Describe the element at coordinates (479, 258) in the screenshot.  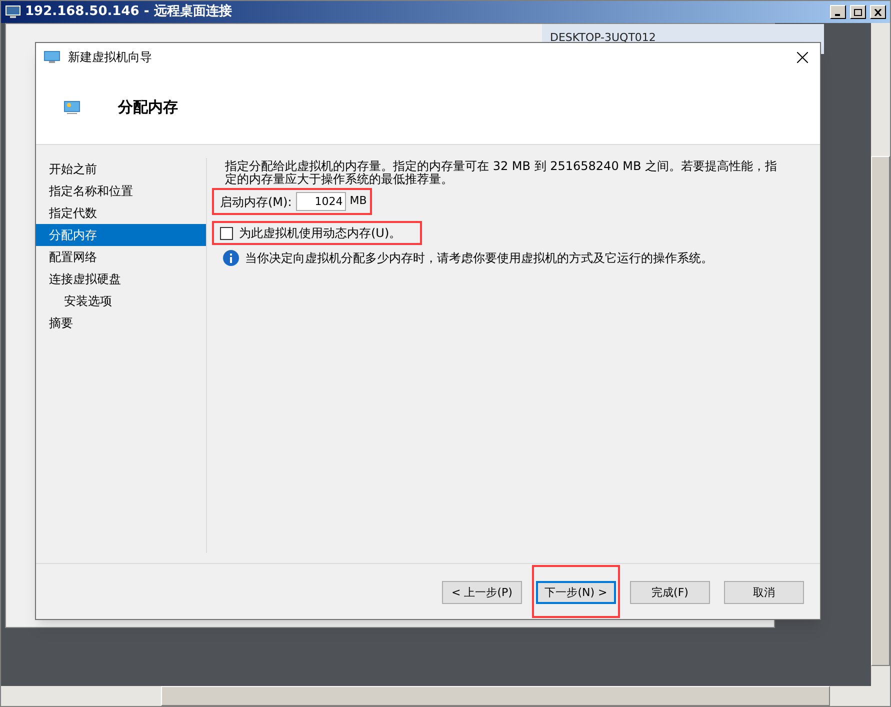
I see `info-text: 当你决定向虚拟机分配多少内存时，请考虑你要使用虚拟机的方式及它运行的操作系统。` at that location.